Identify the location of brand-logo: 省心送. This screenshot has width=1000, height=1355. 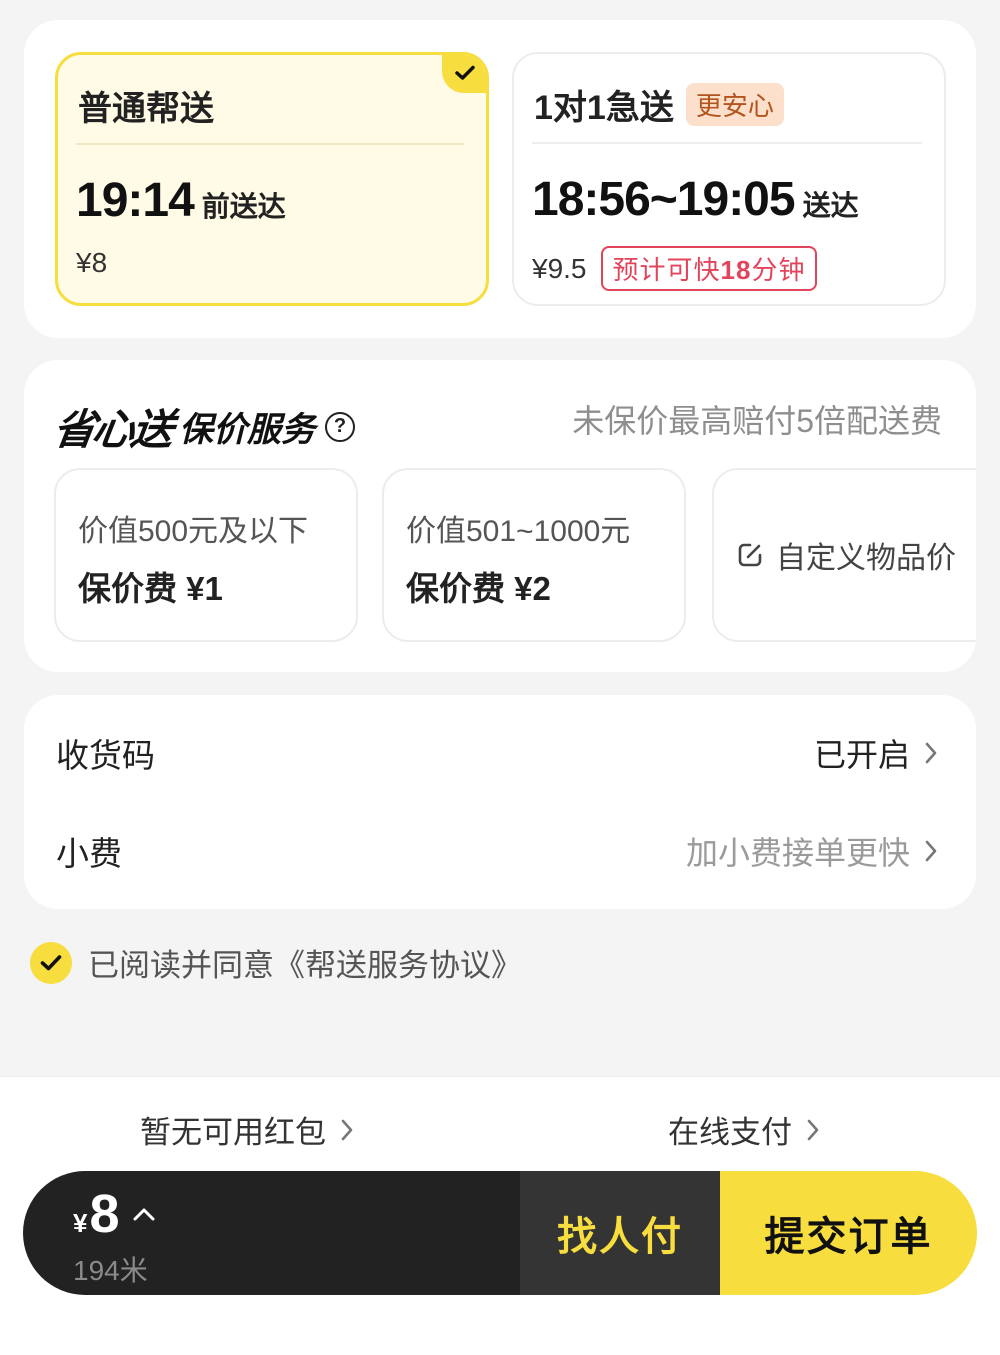
(112, 429).